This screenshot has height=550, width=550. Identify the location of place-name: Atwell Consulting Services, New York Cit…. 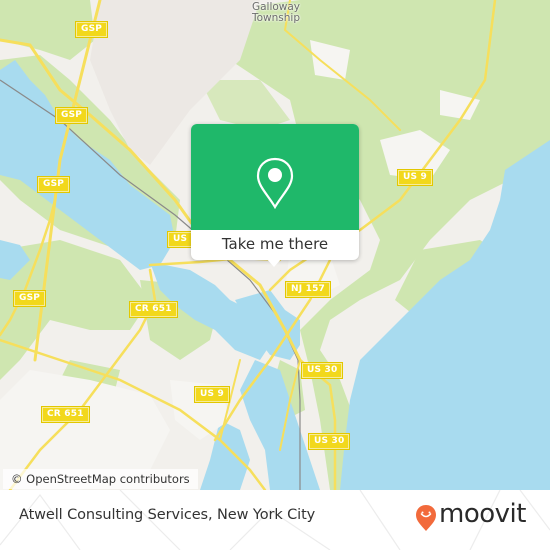
(167, 515).